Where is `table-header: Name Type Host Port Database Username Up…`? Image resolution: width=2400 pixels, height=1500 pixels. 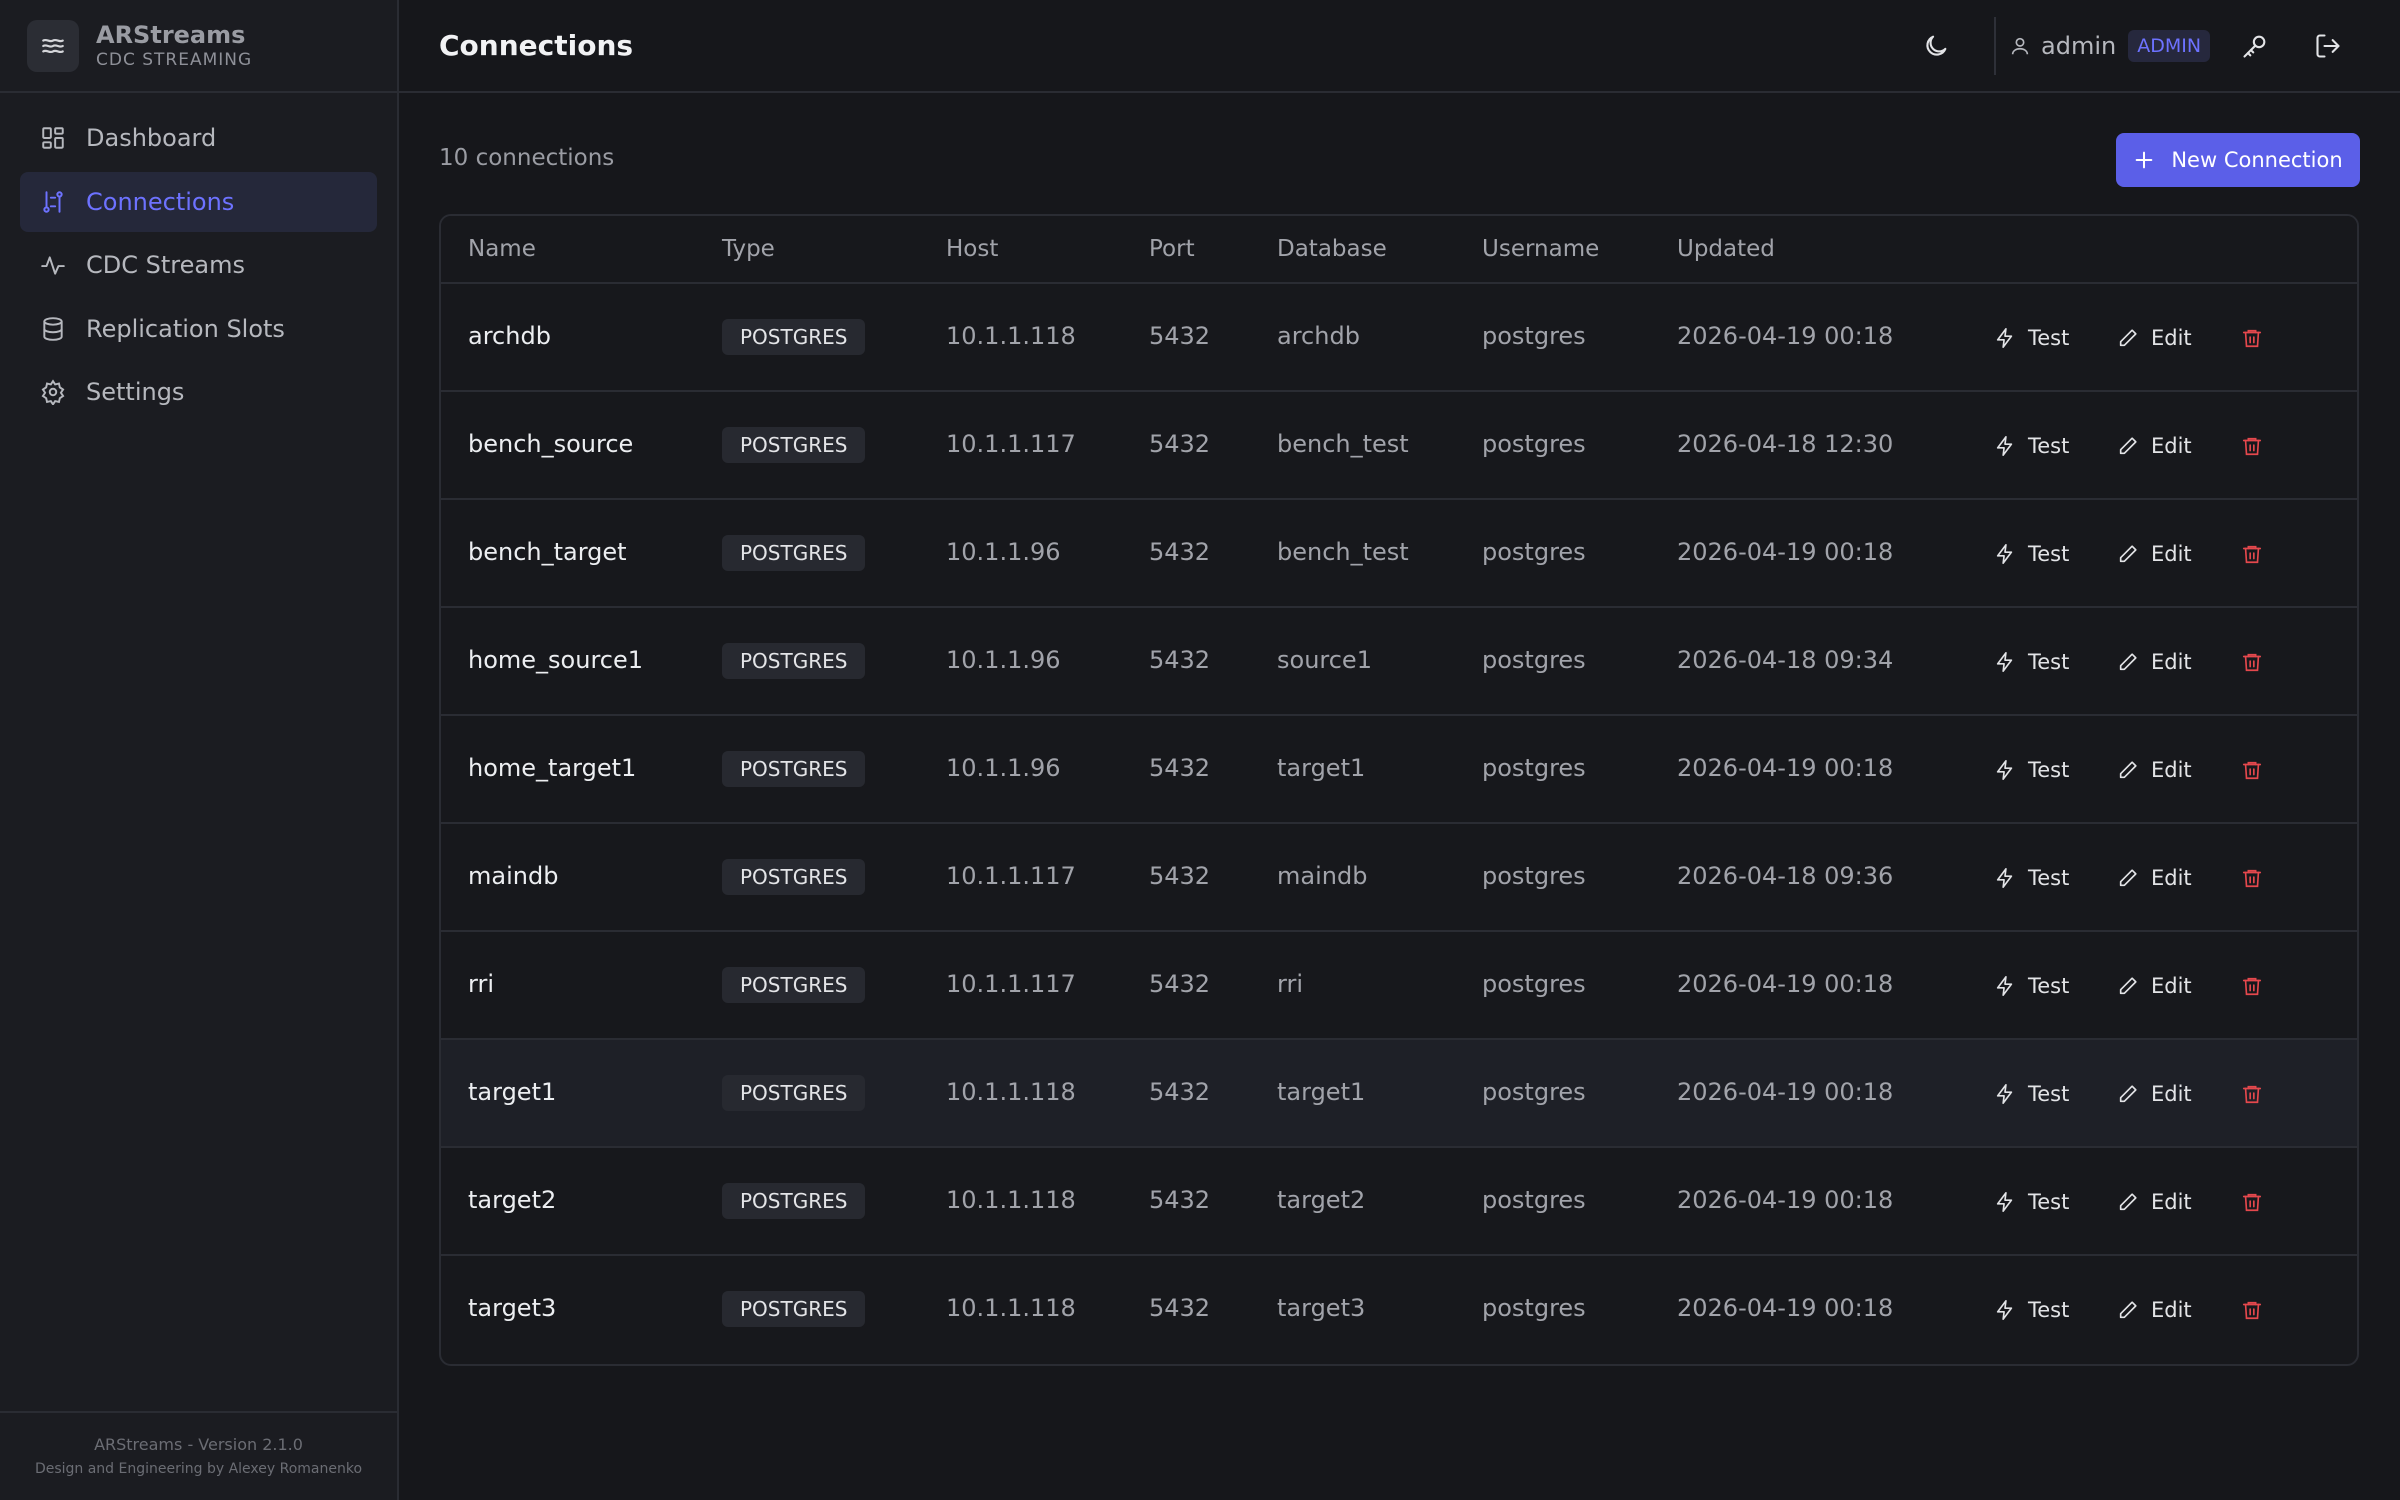 table-header: Name Type Host Port Database Username Up… is located at coordinates (1399, 250).